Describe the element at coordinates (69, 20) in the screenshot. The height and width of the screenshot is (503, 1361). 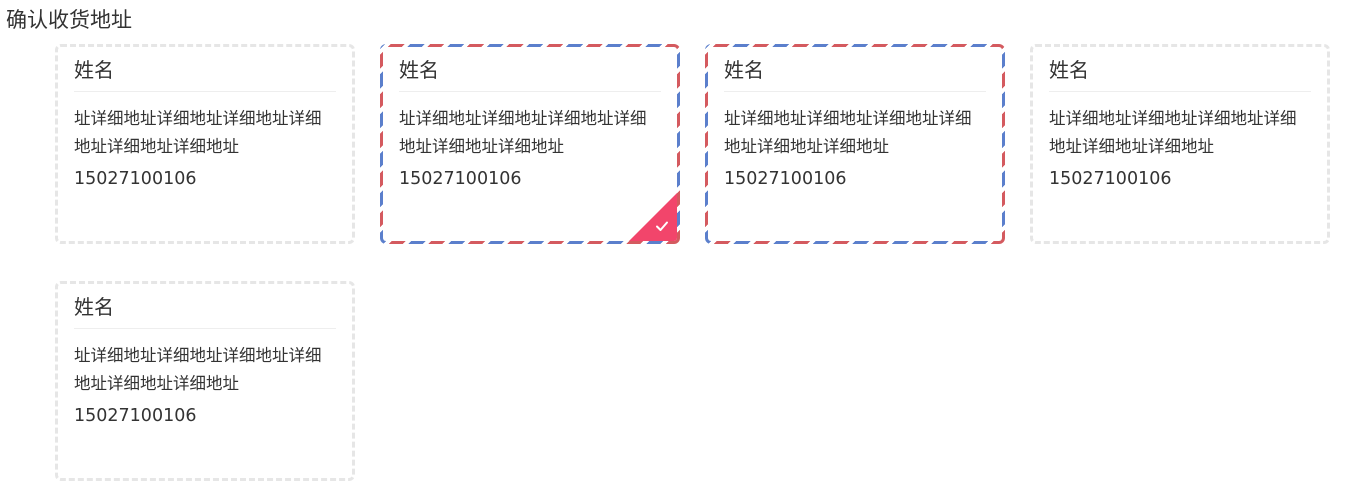
I see `page-title: 确认收货地址` at that location.